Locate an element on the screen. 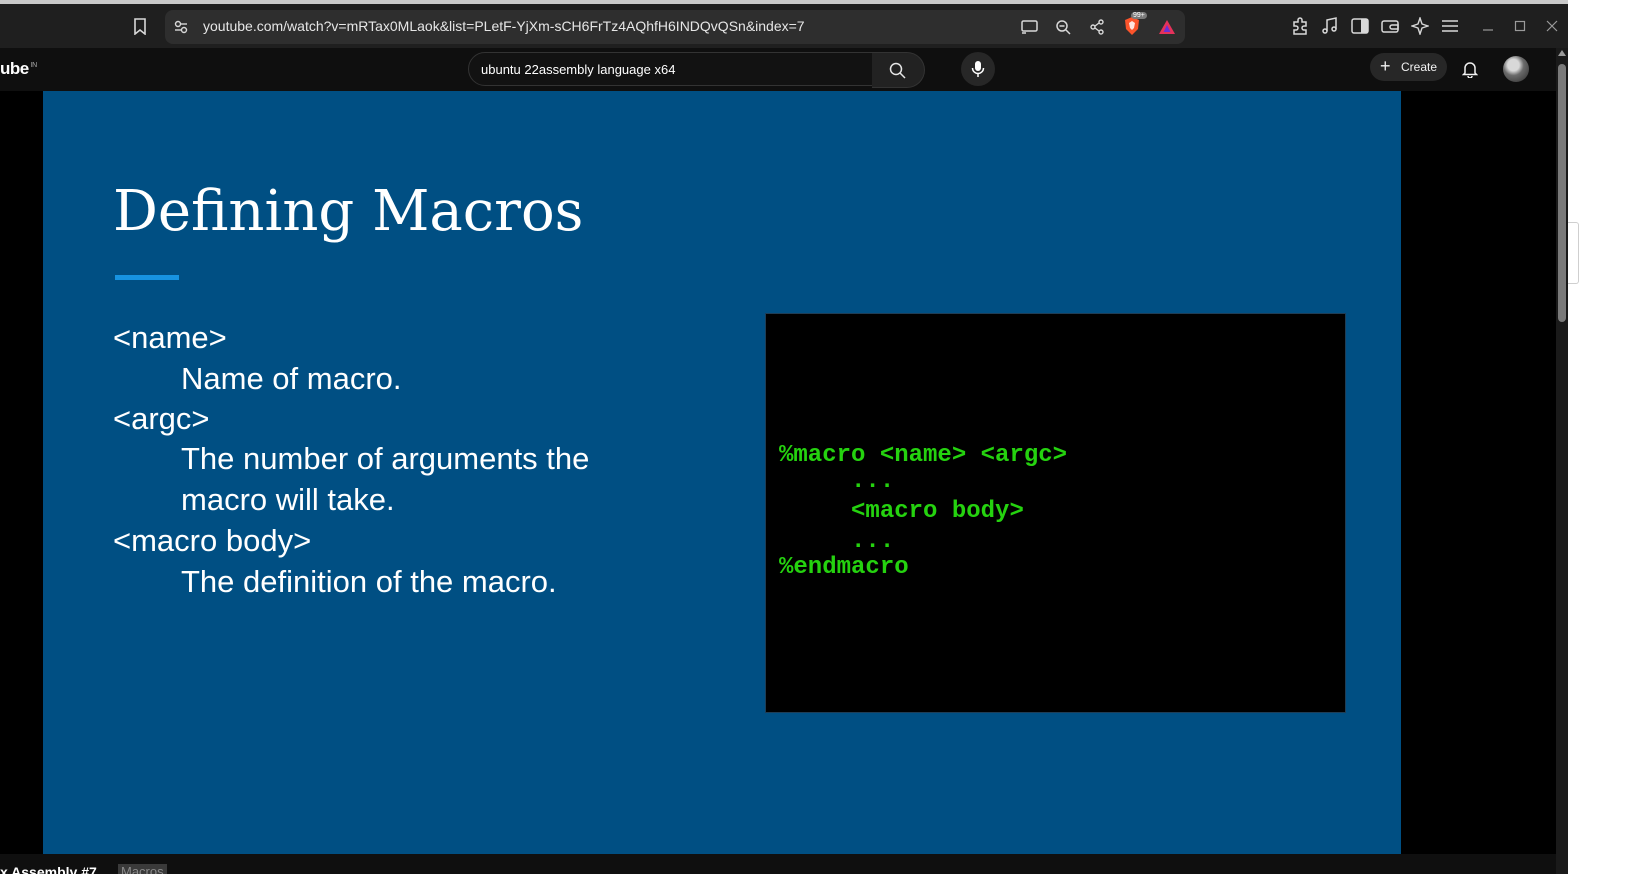  wallet-icon is located at coordinates (1390, 26).